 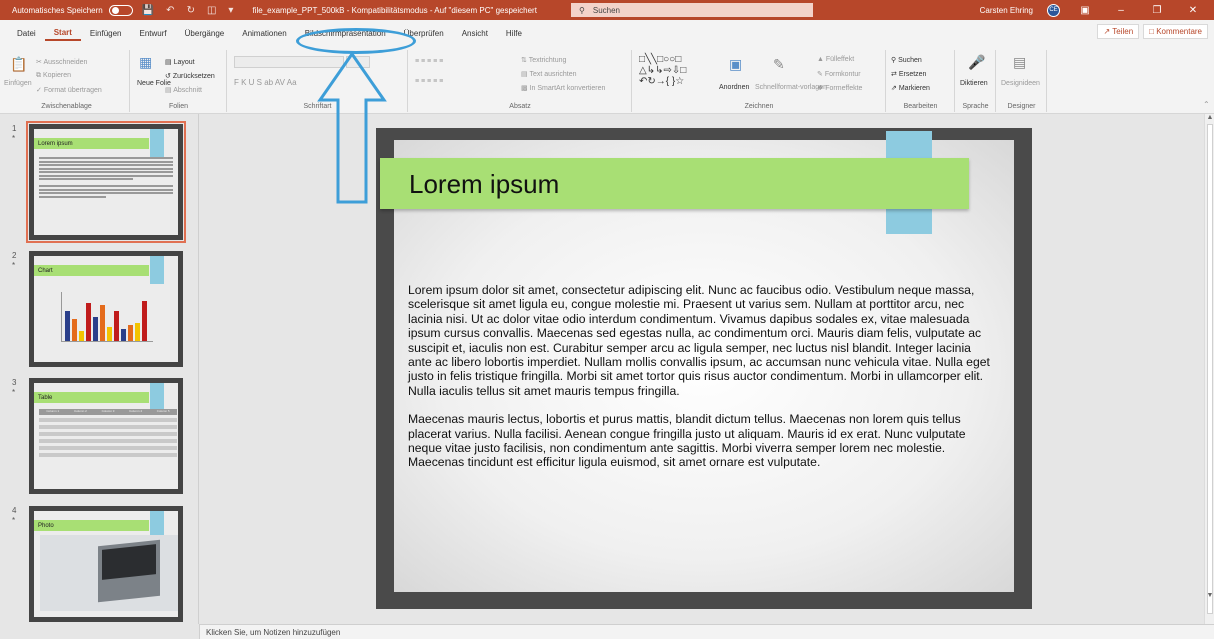 I want to click on text-direction-button: ⇅ Textrichtung, so click(x=543, y=60).